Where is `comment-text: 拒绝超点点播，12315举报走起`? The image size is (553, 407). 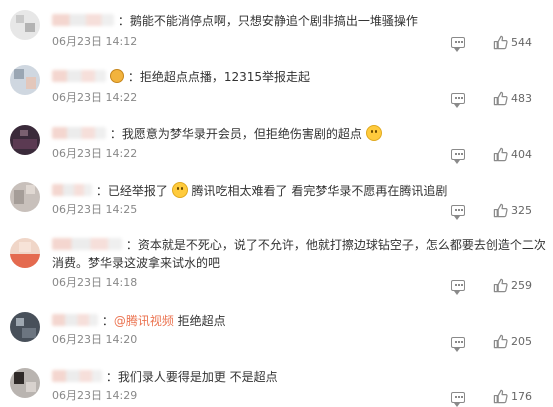 comment-text: 拒绝超点点播，12315举报走起 is located at coordinates (225, 77).